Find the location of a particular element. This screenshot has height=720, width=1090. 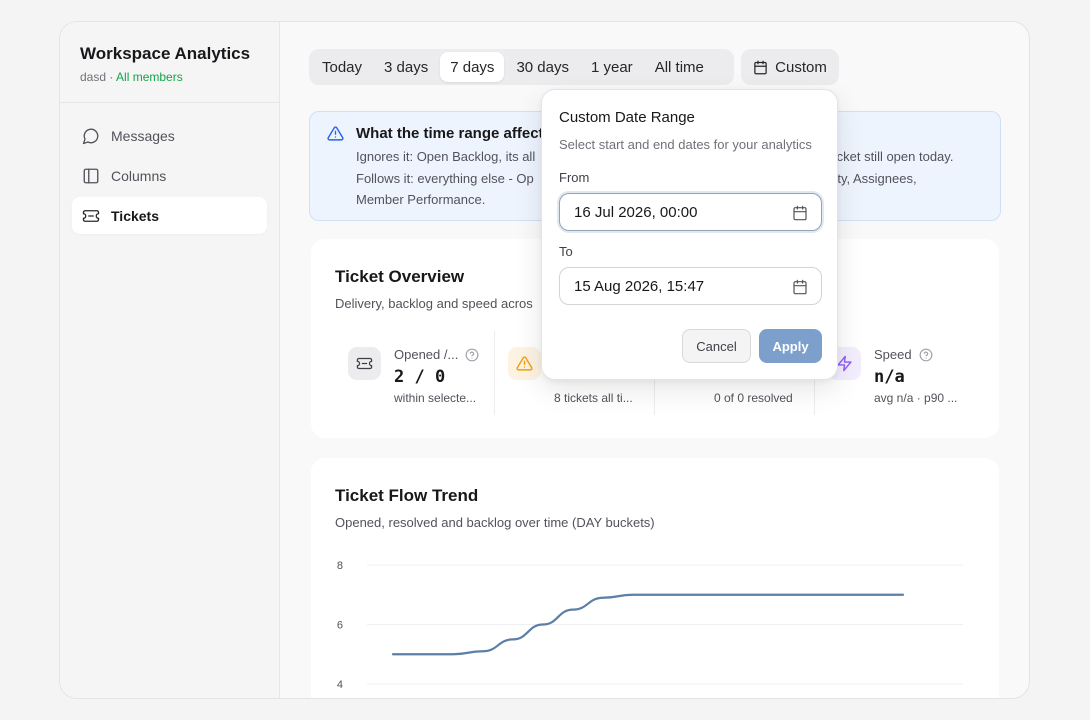

apply-button: Apply is located at coordinates (790, 346).